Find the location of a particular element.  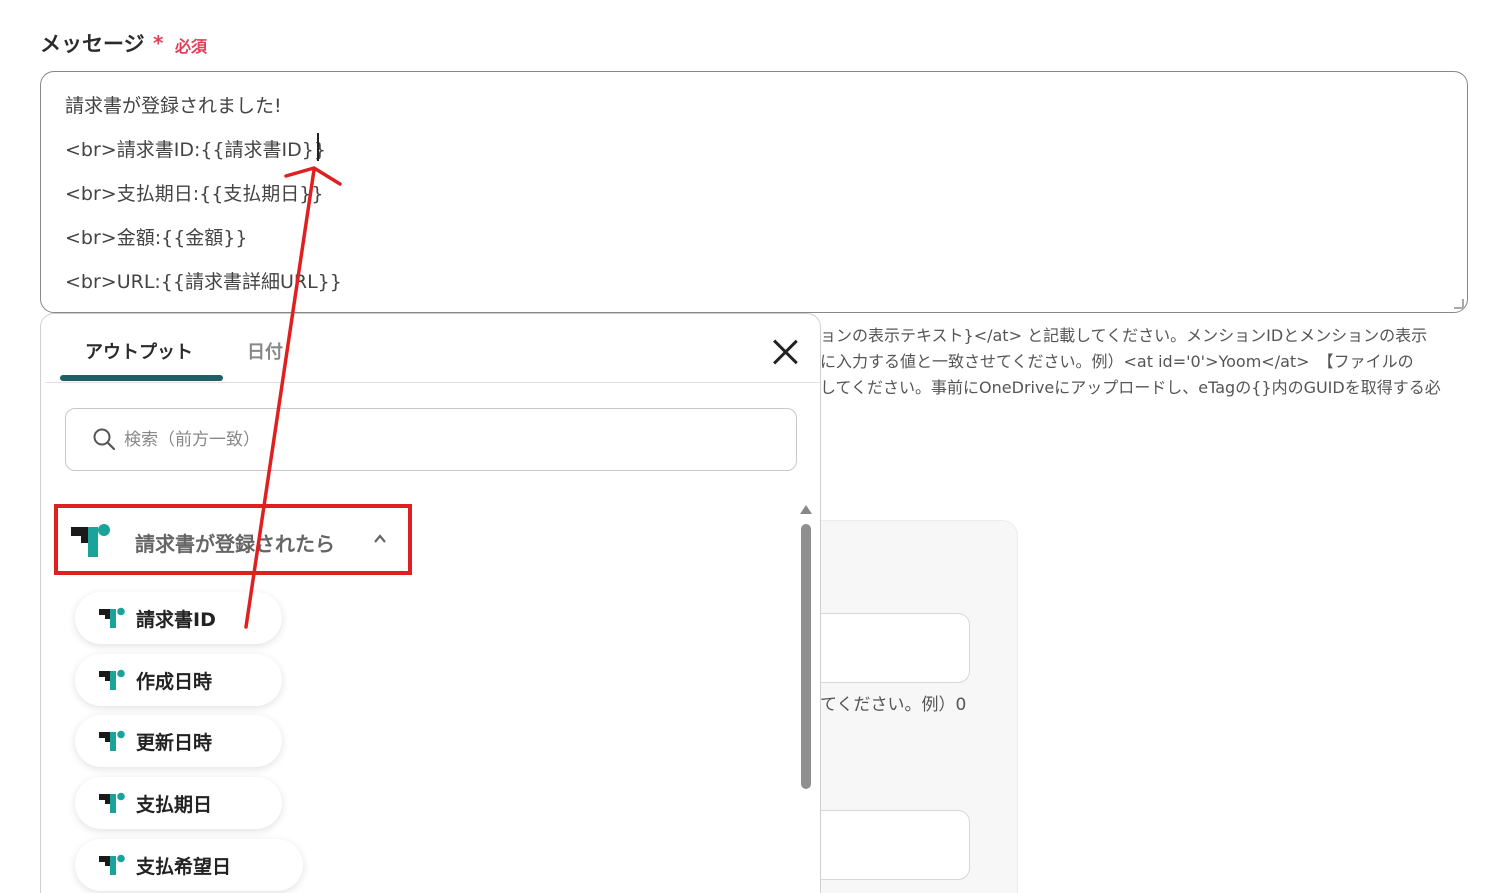

required-mark: * is located at coordinates (158, 43).